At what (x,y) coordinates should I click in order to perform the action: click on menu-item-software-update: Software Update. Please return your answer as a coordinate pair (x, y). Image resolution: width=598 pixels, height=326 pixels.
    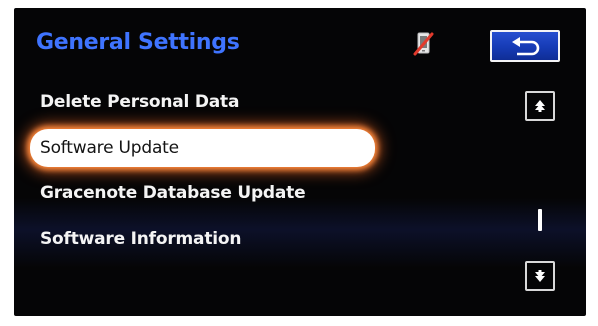
    Looking at the image, I should click on (202, 148).